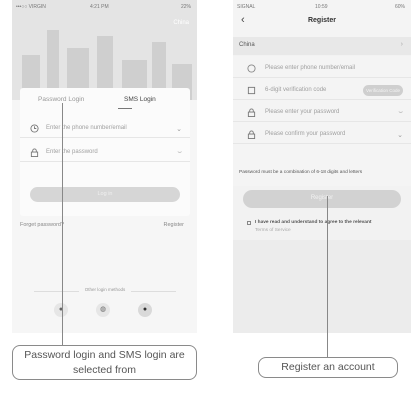 Image resolution: width=415 pixels, height=402 pixels. What do you see at coordinates (383, 90) in the screenshot?
I see `verification-code-button: Verification Code` at bounding box center [383, 90].